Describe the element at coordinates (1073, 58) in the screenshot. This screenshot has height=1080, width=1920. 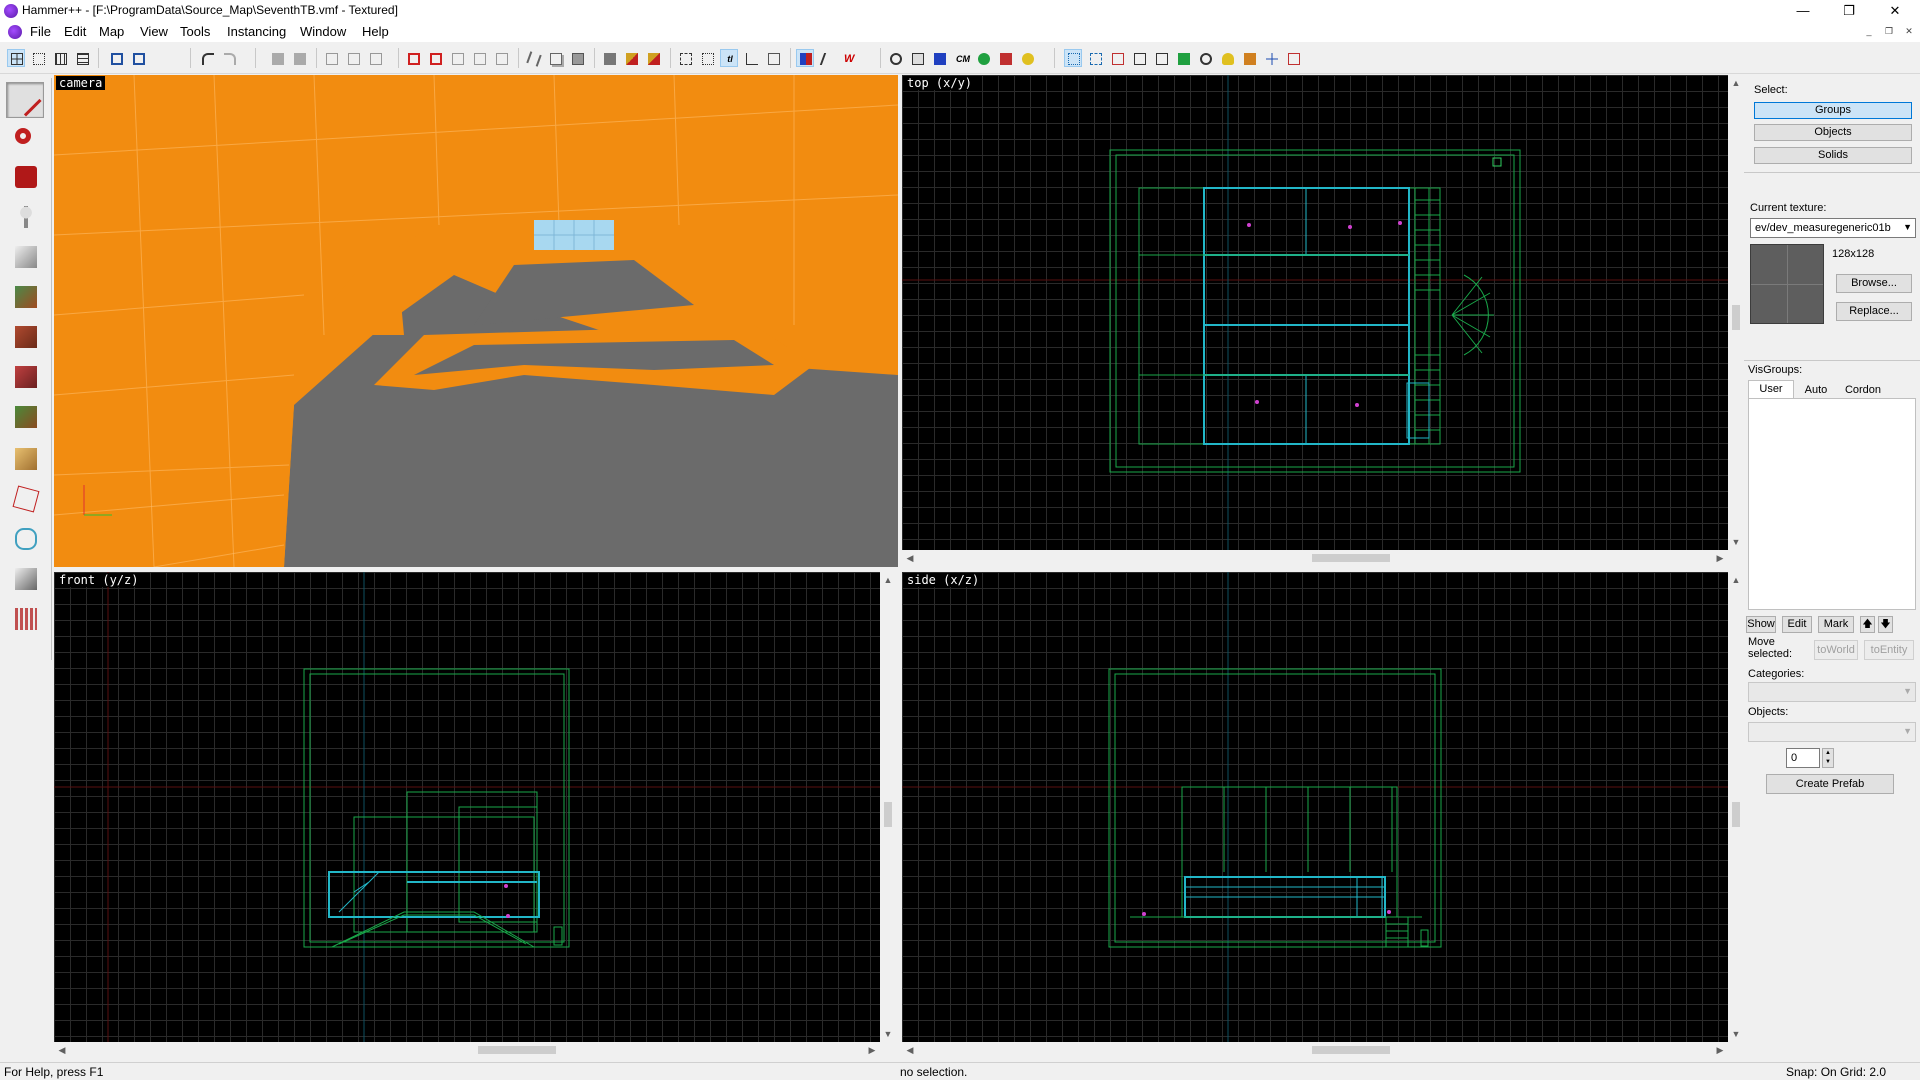
I see `selection-mode-button` at that location.